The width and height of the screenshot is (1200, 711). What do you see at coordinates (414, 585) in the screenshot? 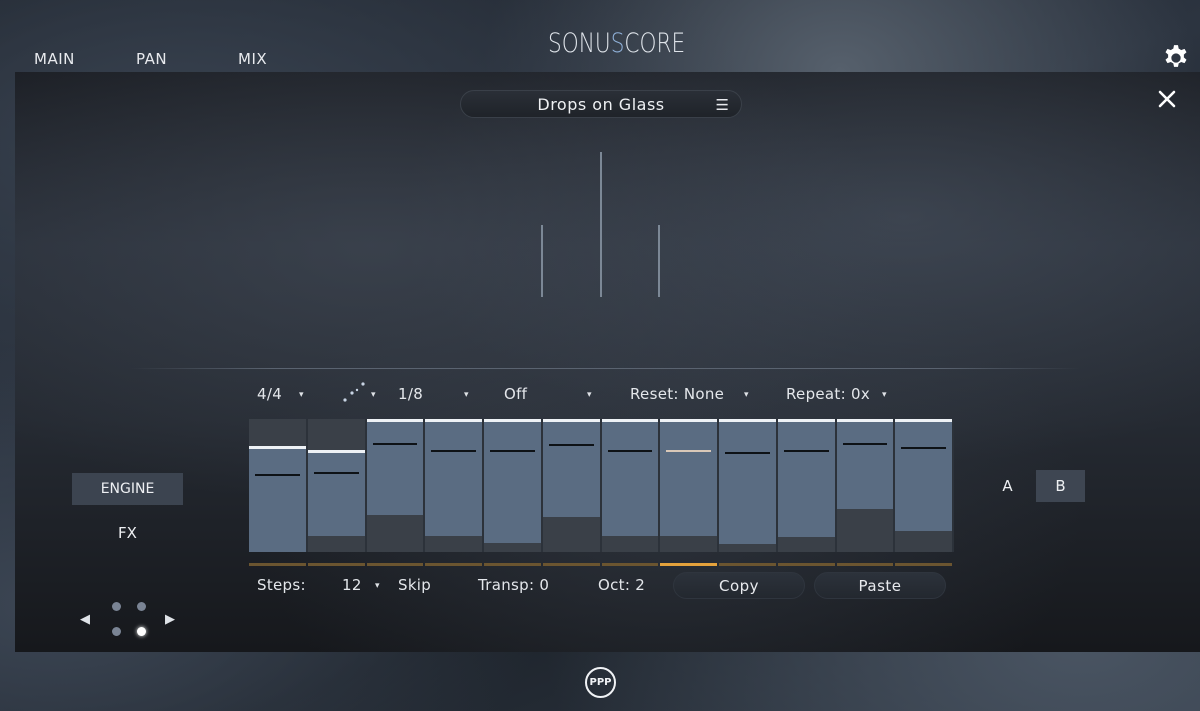
I see `skip-button: Skip` at bounding box center [414, 585].